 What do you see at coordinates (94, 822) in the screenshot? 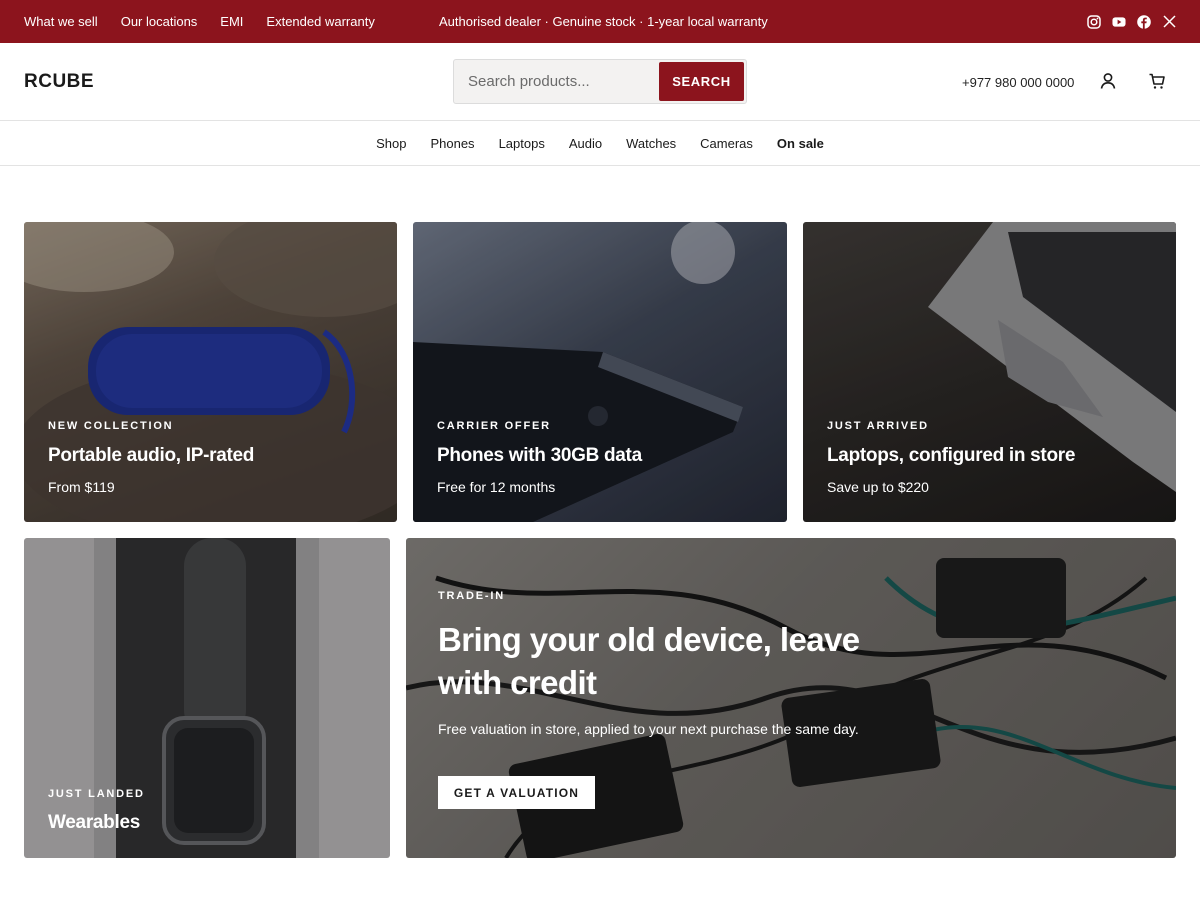
I see `card-title: Wearables` at bounding box center [94, 822].